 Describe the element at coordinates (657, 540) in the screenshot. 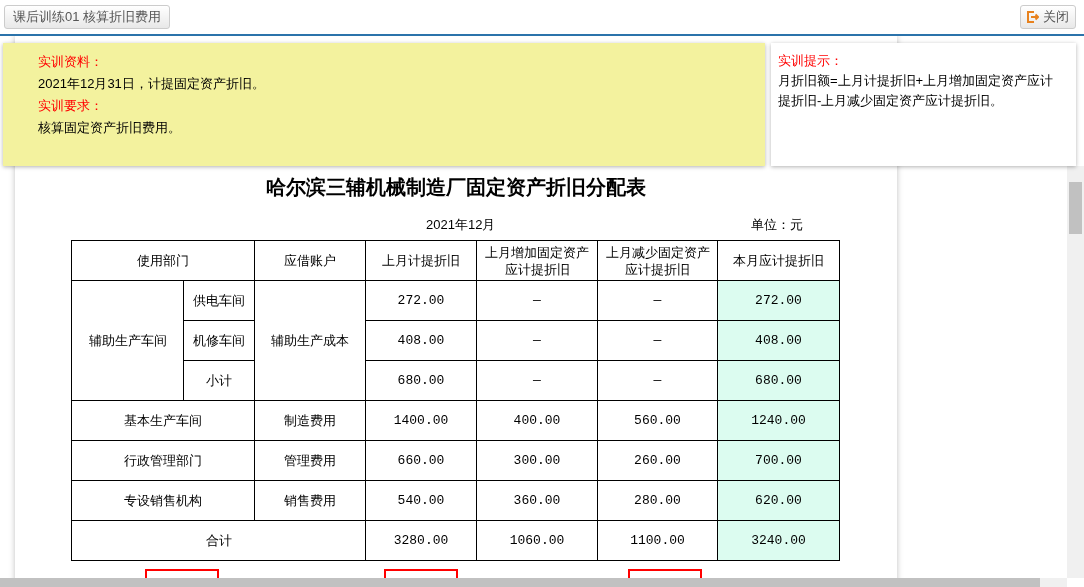

I see `table-cell: 1100.00` at that location.